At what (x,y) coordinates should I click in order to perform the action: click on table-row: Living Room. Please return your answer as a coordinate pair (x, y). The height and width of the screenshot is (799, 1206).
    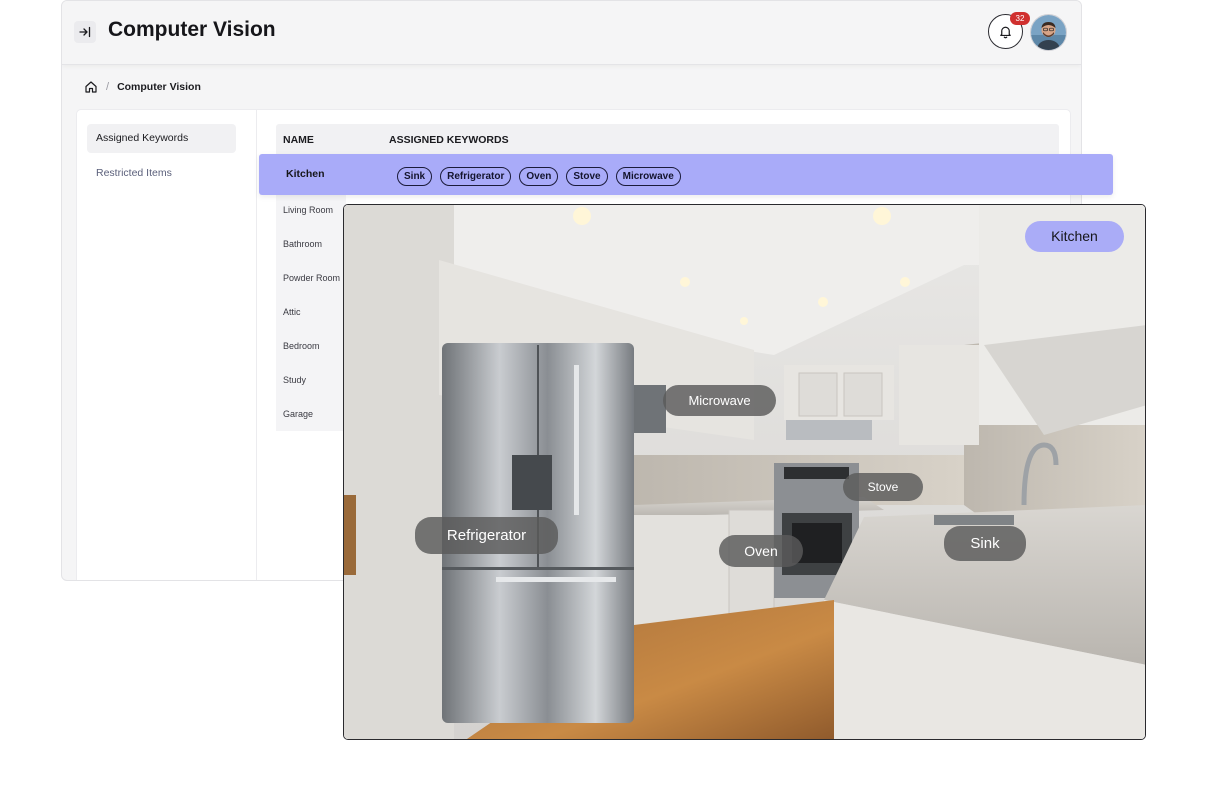
    Looking at the image, I should click on (311, 210).